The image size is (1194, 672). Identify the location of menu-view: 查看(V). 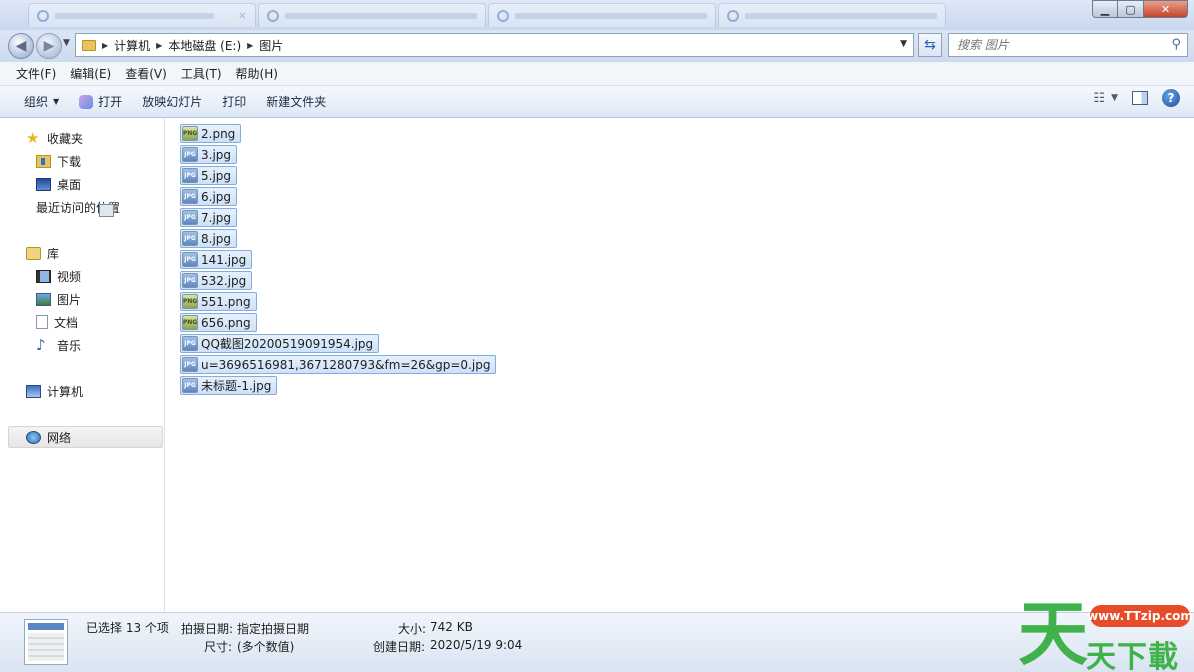
(146, 74).